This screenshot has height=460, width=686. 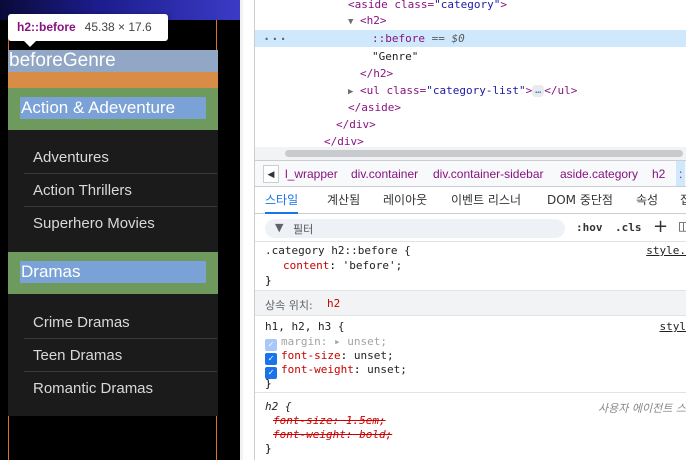 What do you see at coordinates (673, 326) in the screenshot?
I see `rule-source-link: styl` at bounding box center [673, 326].